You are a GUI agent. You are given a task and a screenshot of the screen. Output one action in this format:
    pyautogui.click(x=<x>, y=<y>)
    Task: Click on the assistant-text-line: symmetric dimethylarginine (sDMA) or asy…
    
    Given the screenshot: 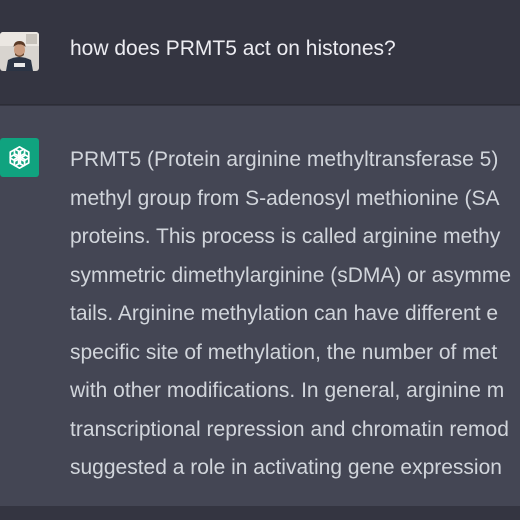 What is the action you would take?
    pyautogui.click(x=291, y=275)
    